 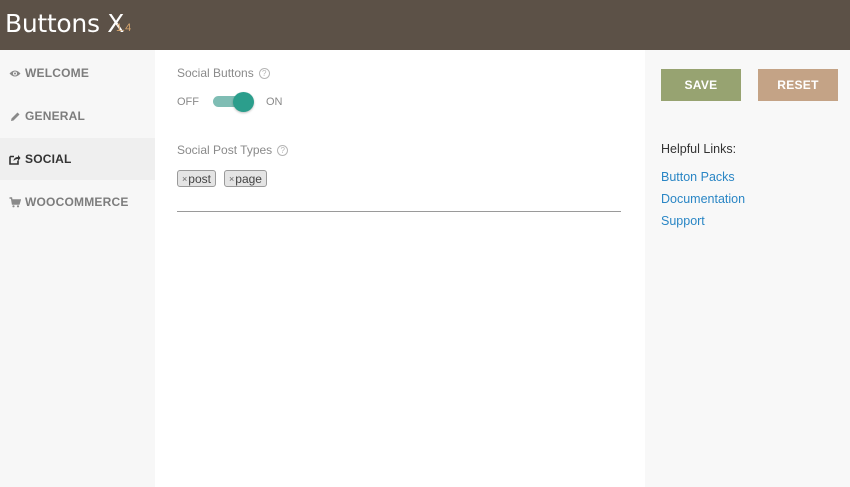 I want to click on toggle-knob, so click(x=243, y=102).